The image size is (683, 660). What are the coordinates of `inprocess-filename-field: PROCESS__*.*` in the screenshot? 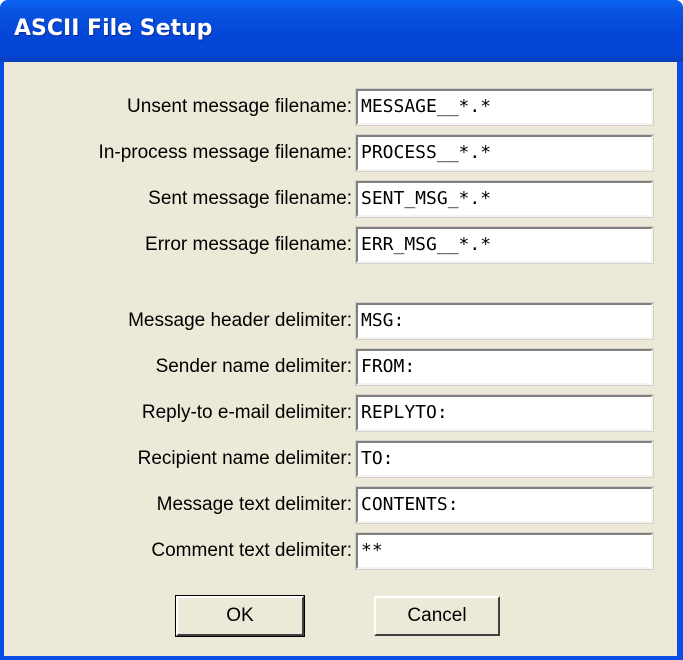 It's located at (504, 153).